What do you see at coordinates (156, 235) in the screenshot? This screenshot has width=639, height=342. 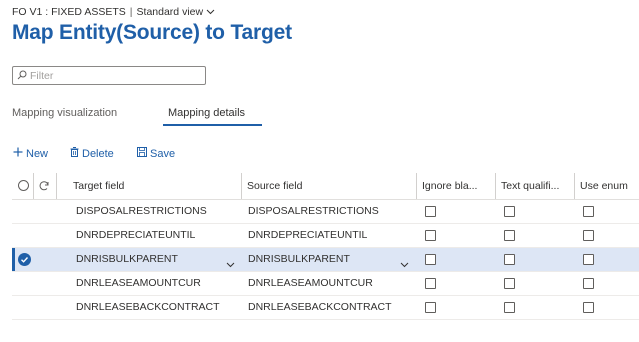 I see `target-field-cell: DNRDEPRECIATEUNTIL` at bounding box center [156, 235].